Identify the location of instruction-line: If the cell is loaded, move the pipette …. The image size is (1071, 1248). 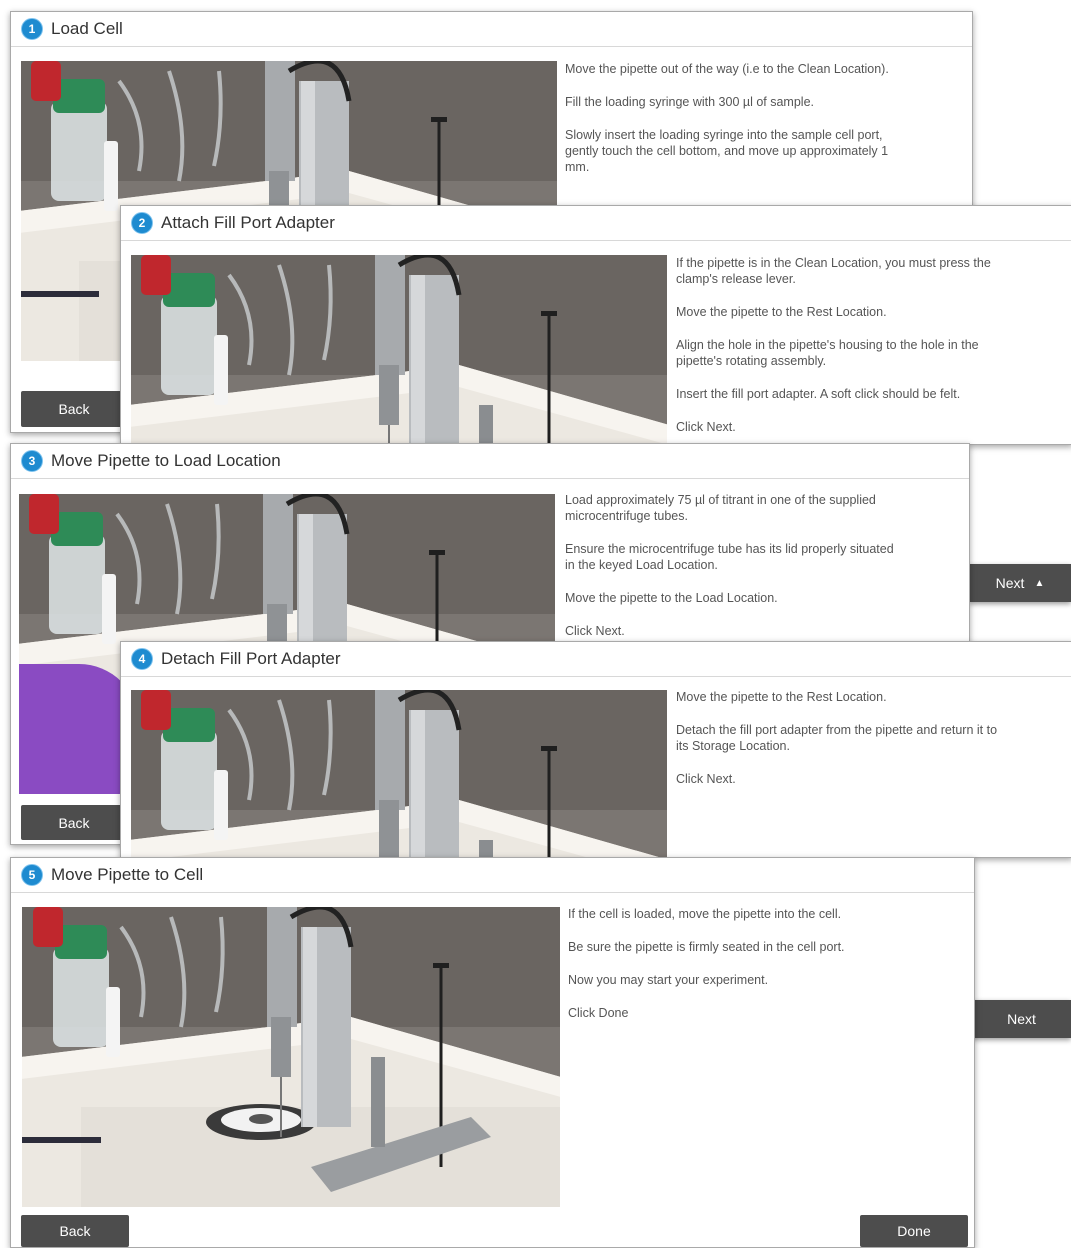
(705, 914).